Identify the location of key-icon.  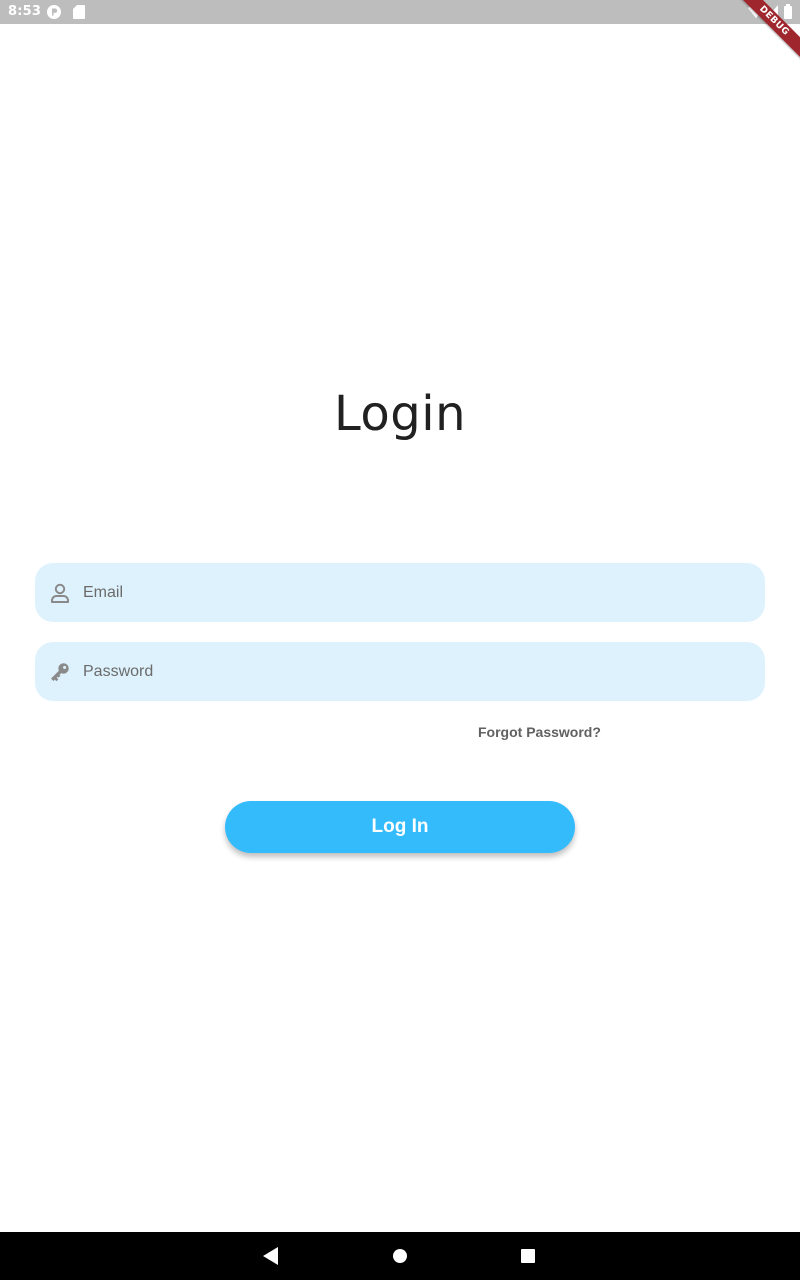
(60, 672).